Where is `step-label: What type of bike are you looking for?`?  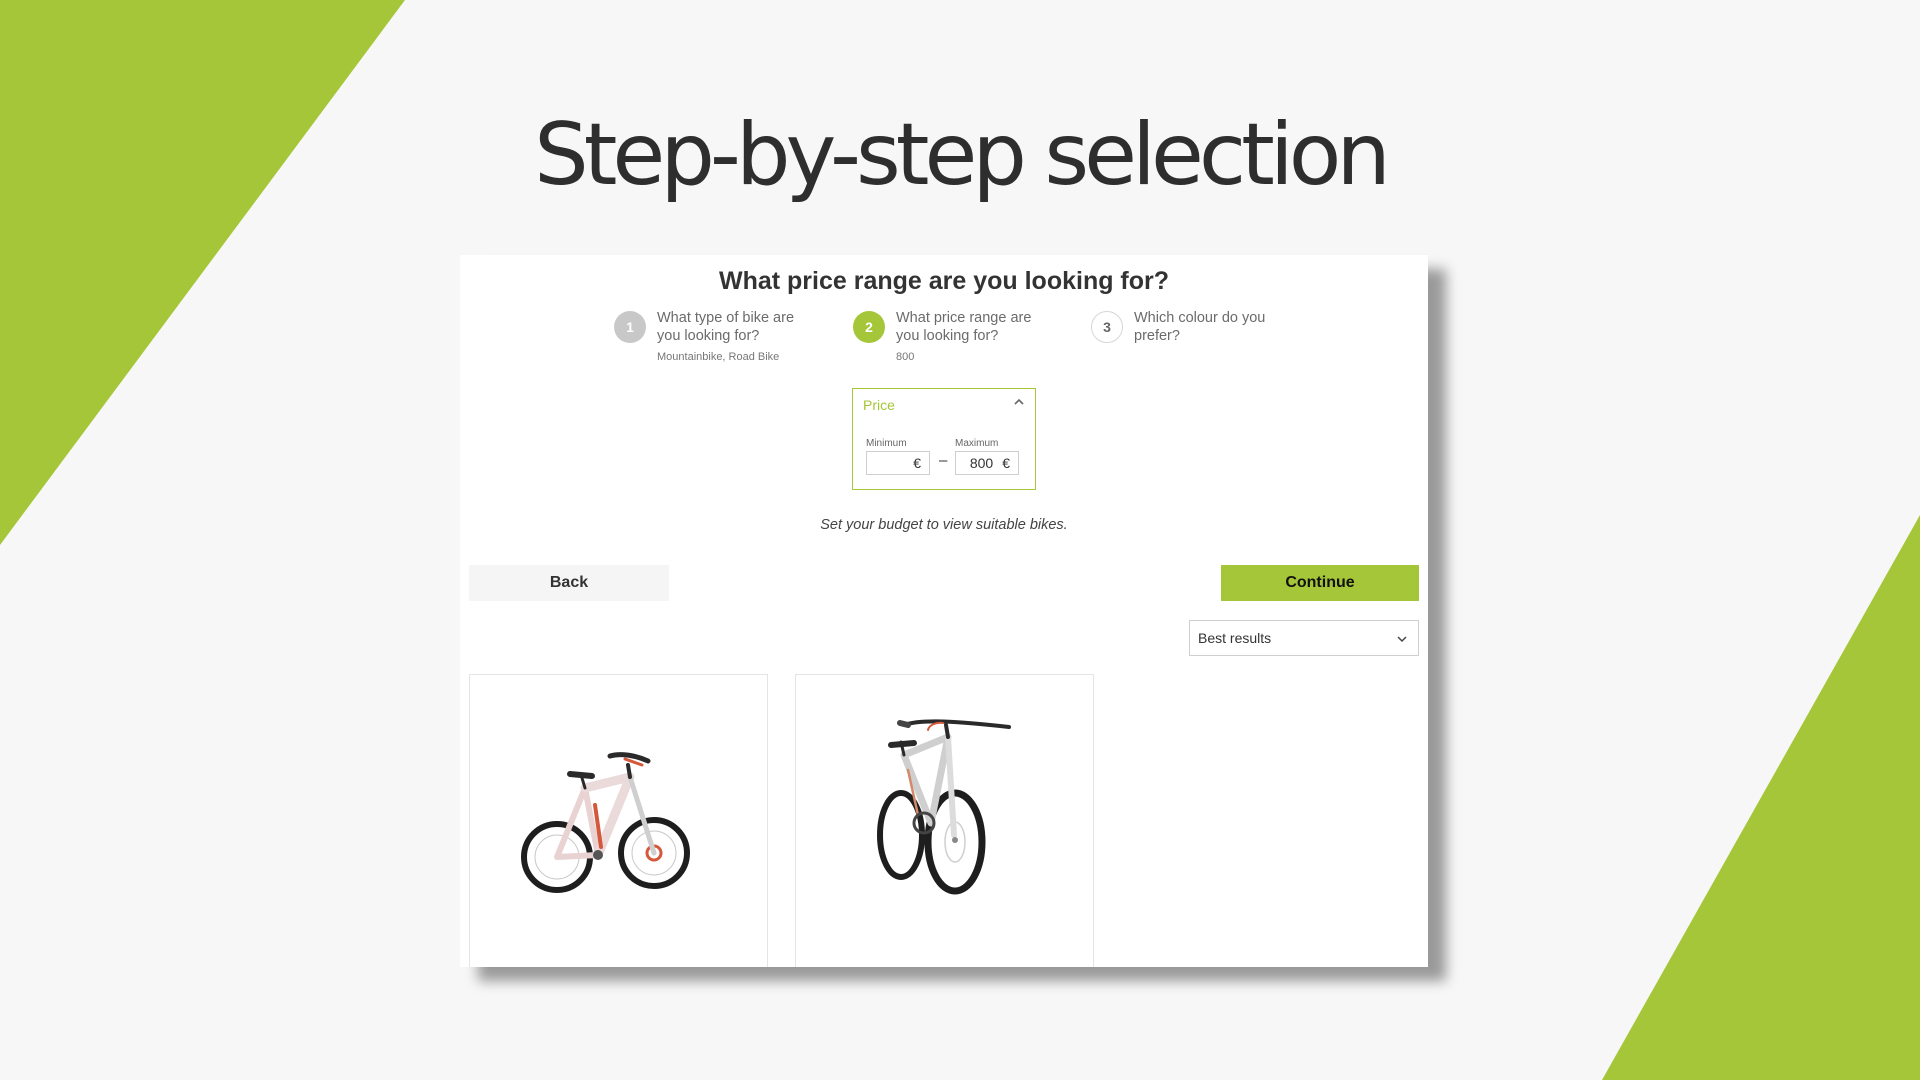 step-label: What type of bike are you looking for? is located at coordinates (726, 327).